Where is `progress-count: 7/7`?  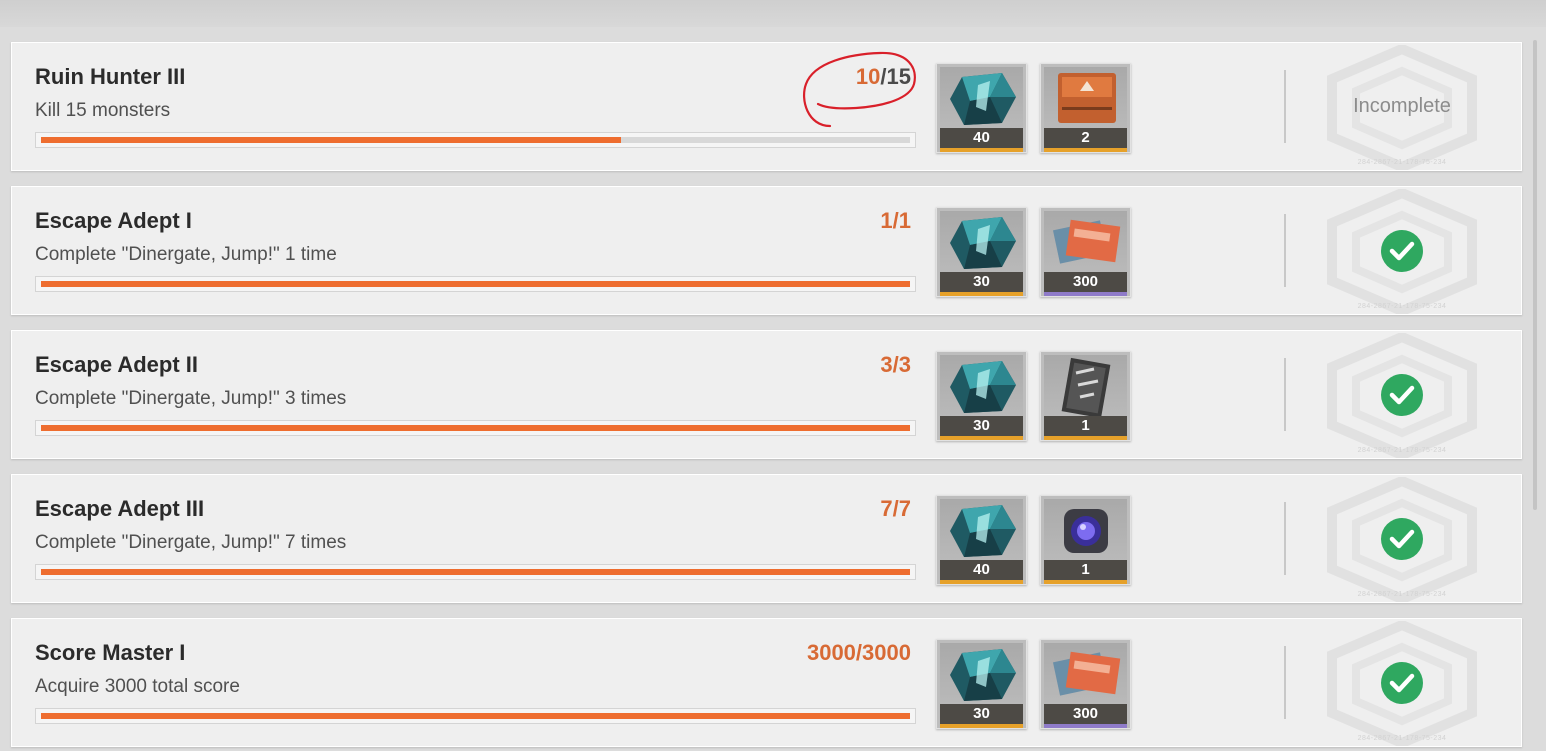
progress-count: 7/7 is located at coordinates (895, 509).